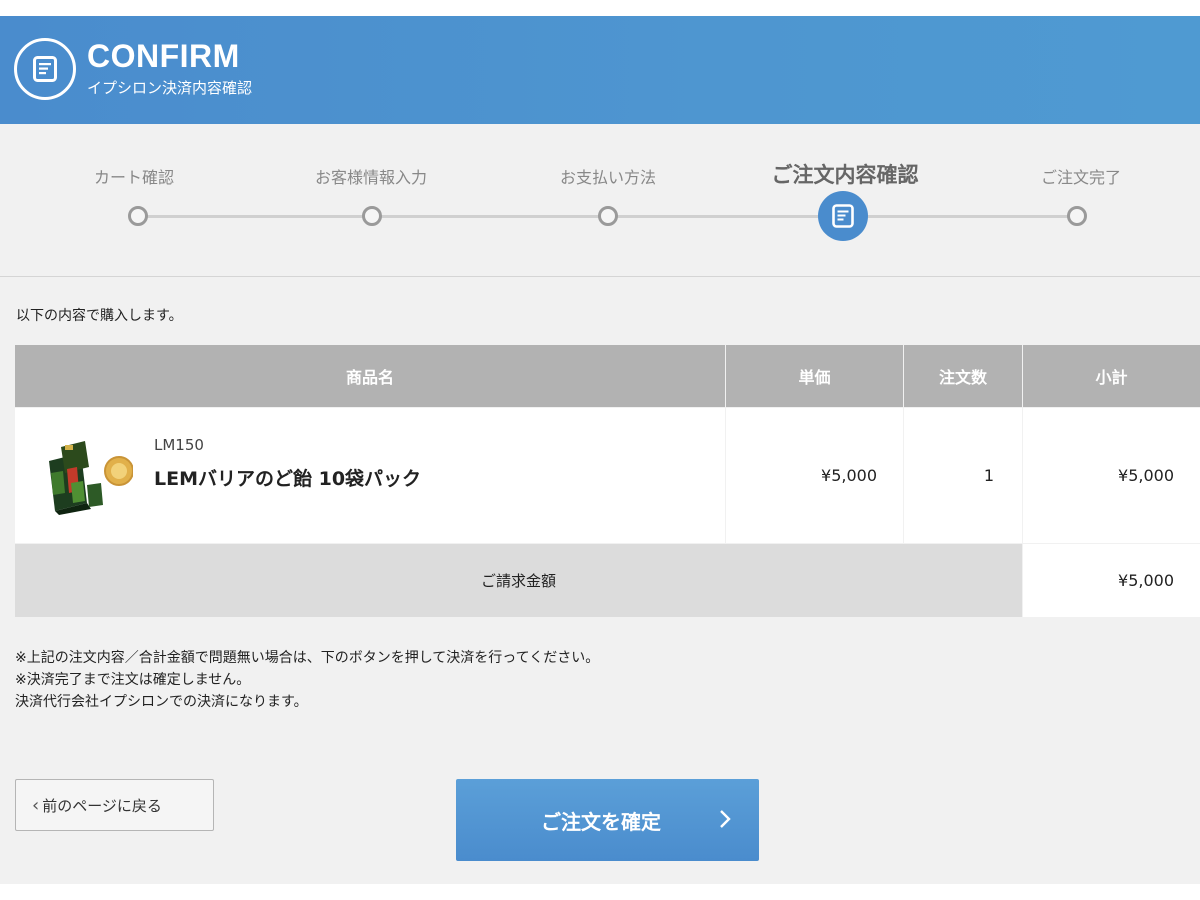 The image size is (1200, 900). Describe the element at coordinates (370, 376) in the screenshot. I see `column-header-product: 商品名` at that location.